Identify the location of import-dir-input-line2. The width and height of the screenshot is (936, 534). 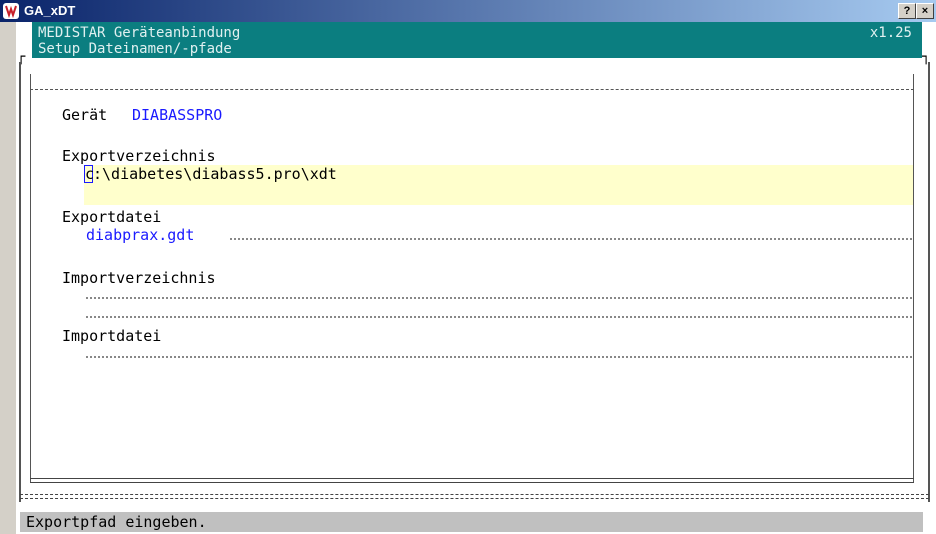
(499, 317).